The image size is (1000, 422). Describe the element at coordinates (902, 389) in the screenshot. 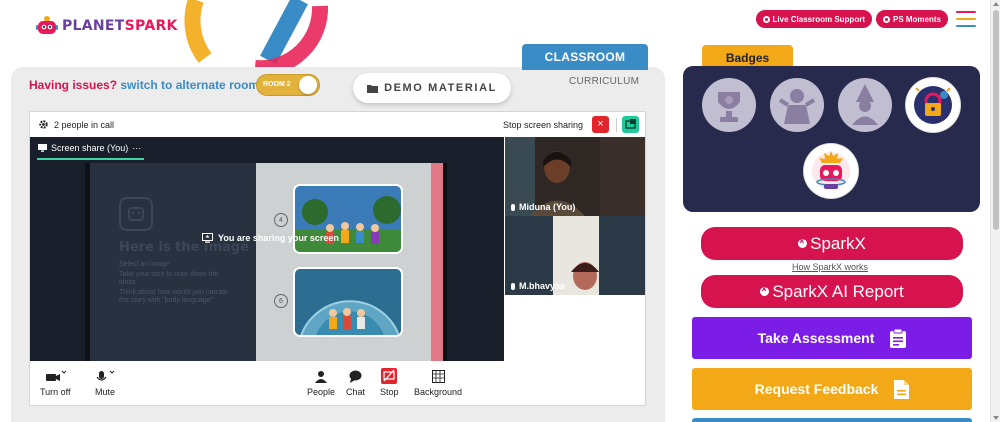

I see `document-icon` at that location.